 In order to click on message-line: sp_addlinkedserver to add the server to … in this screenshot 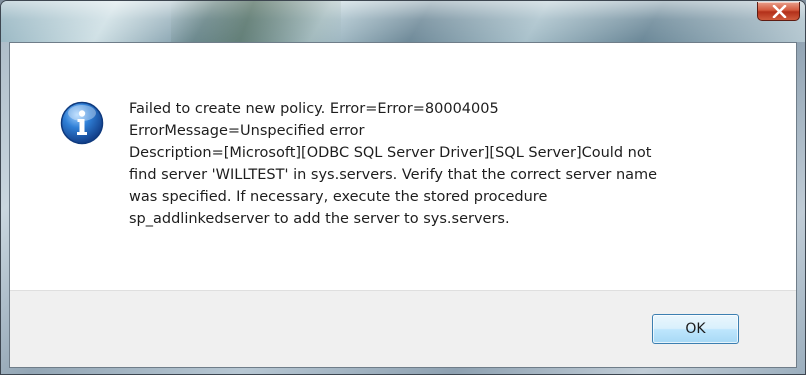, I will do `click(319, 219)`.